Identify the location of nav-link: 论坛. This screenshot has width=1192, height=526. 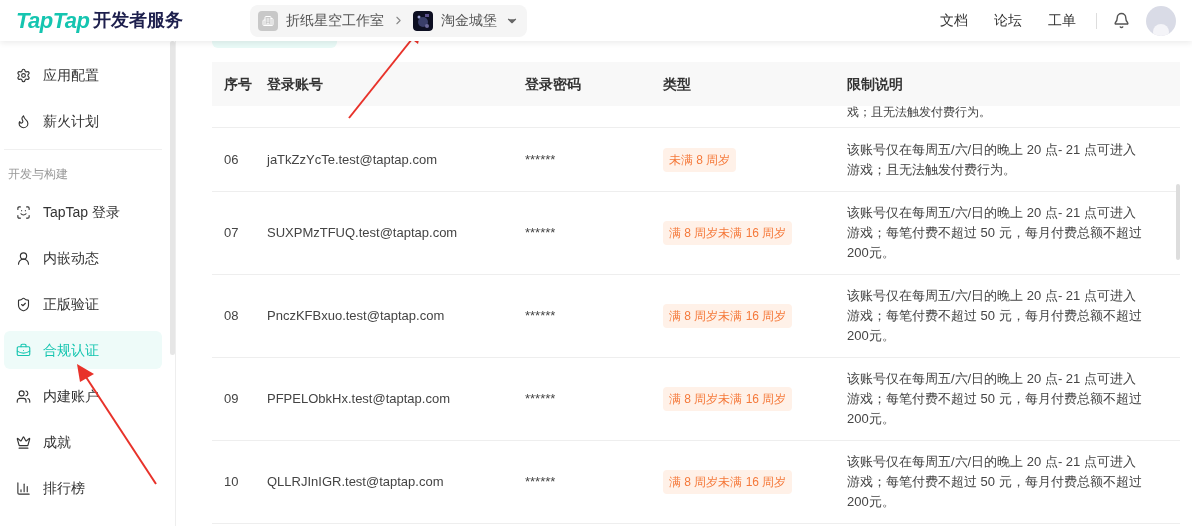
(1008, 20).